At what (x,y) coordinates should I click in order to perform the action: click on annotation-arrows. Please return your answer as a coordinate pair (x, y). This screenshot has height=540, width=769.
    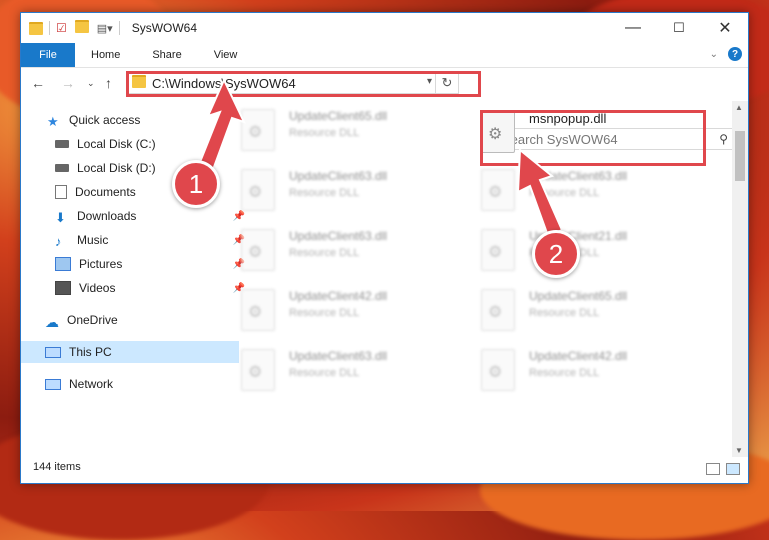
    Looking at the image, I should click on (379, 157).